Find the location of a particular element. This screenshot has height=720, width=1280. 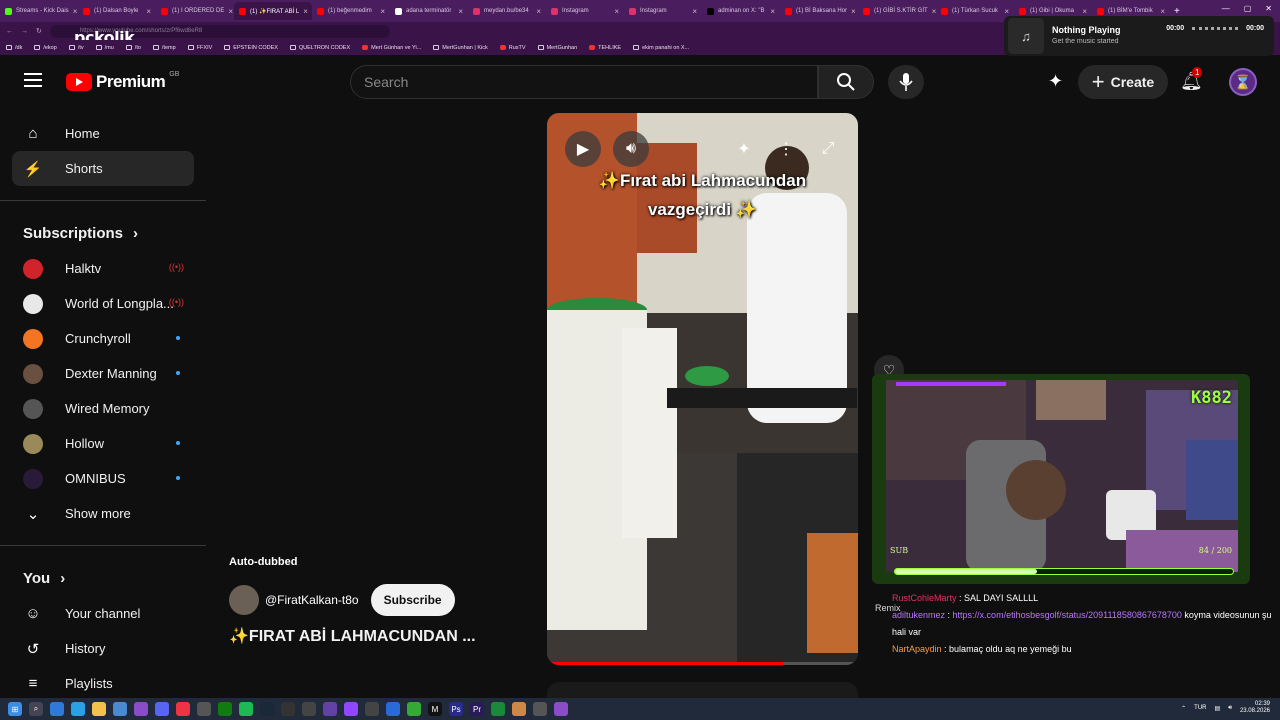

volume-tray-icon: 🔊︎ is located at coordinates (1230, 708).